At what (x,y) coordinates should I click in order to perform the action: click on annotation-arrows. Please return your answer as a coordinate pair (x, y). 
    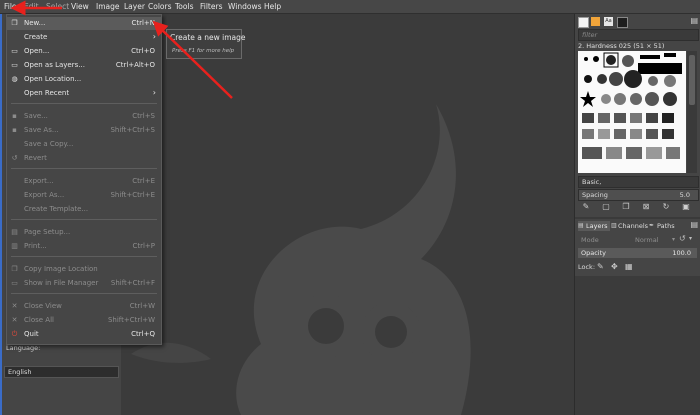
    Looking at the image, I should click on (121, 49).